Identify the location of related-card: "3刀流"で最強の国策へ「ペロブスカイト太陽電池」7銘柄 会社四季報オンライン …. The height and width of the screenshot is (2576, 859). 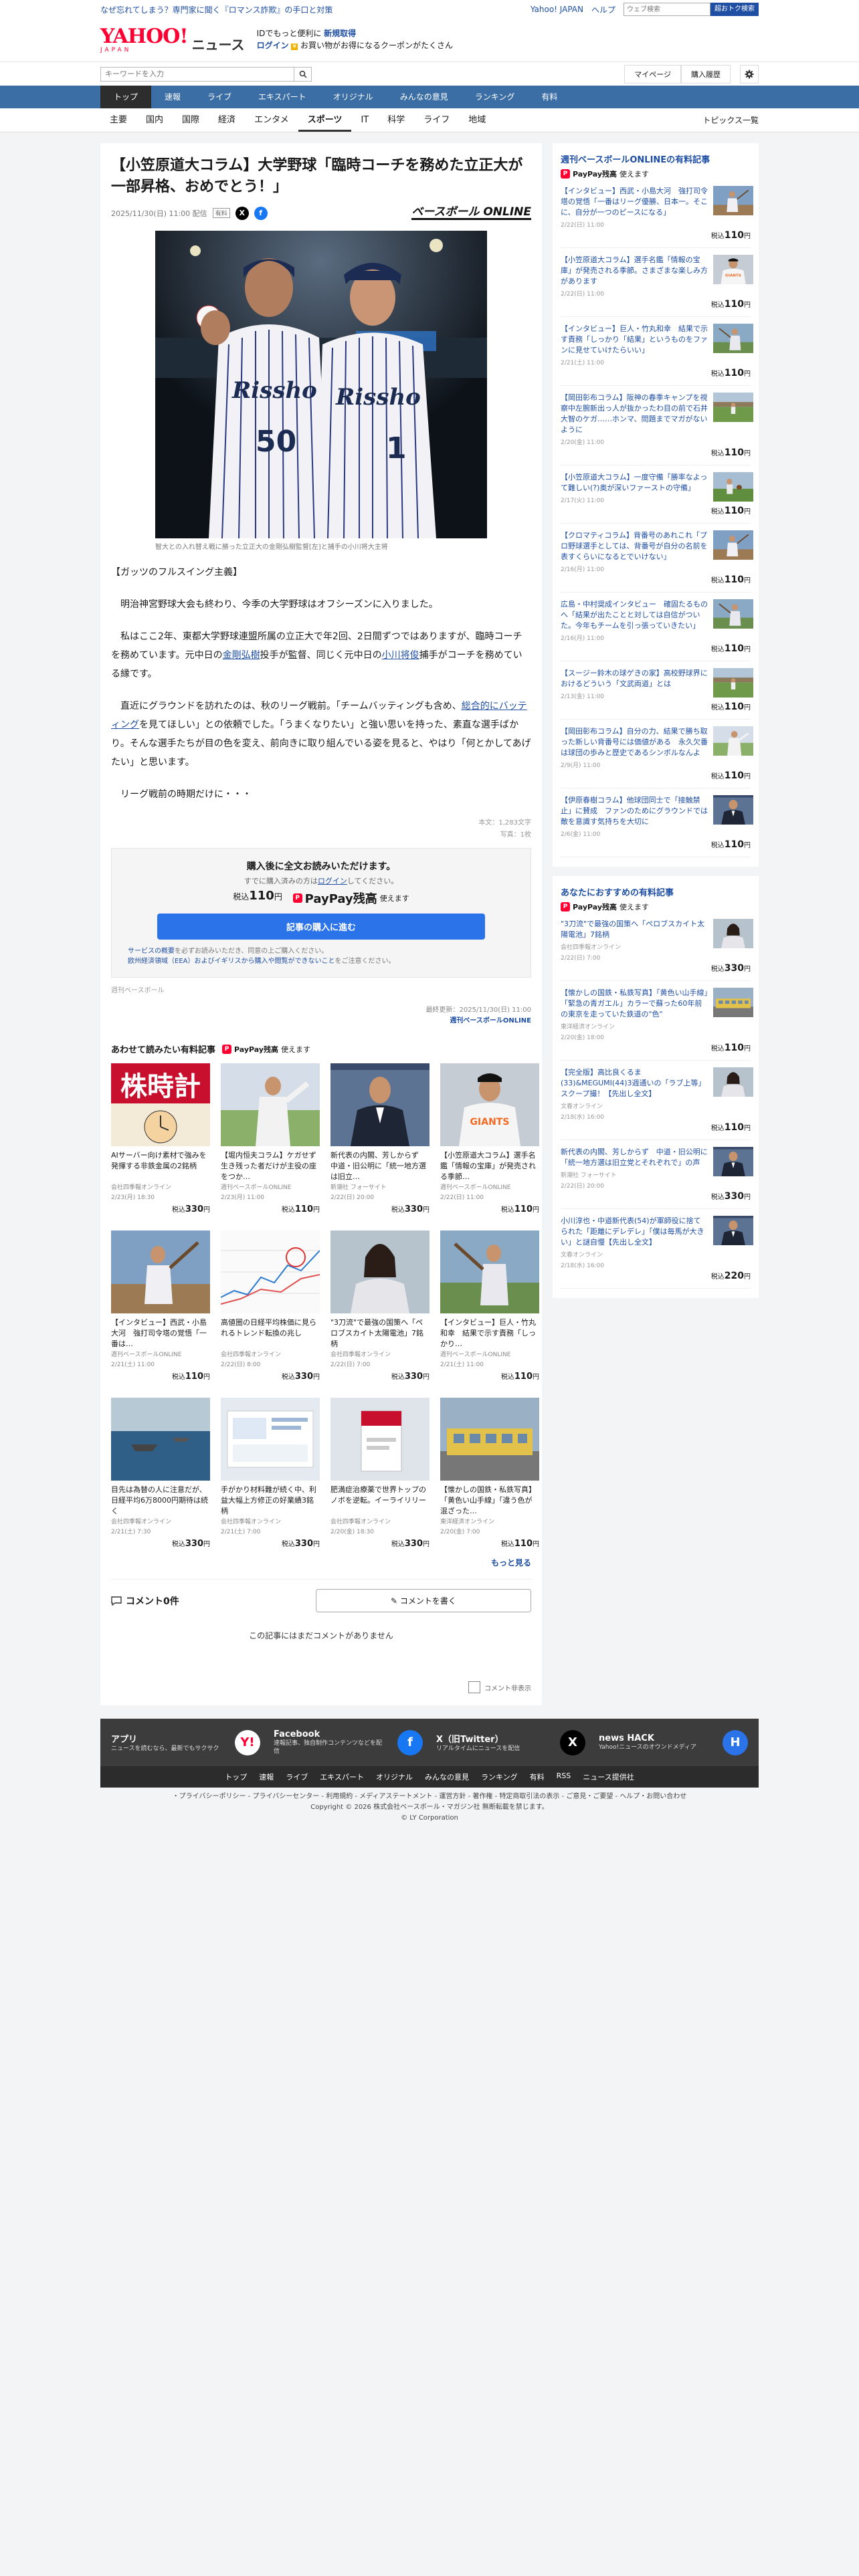
(380, 1306).